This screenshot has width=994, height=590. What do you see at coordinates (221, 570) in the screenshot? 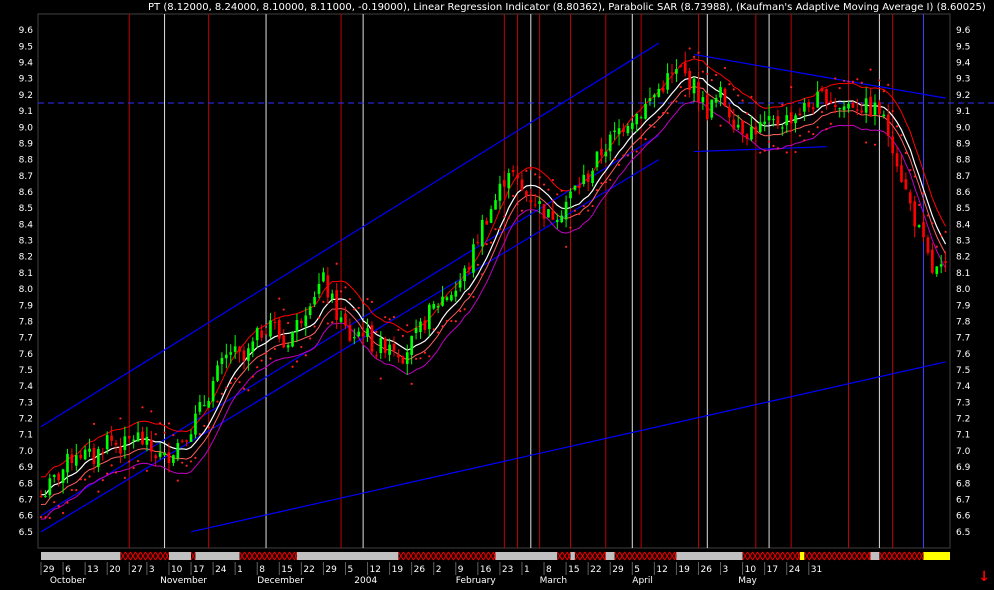
I see `x-day-label-8: 24` at bounding box center [221, 570].